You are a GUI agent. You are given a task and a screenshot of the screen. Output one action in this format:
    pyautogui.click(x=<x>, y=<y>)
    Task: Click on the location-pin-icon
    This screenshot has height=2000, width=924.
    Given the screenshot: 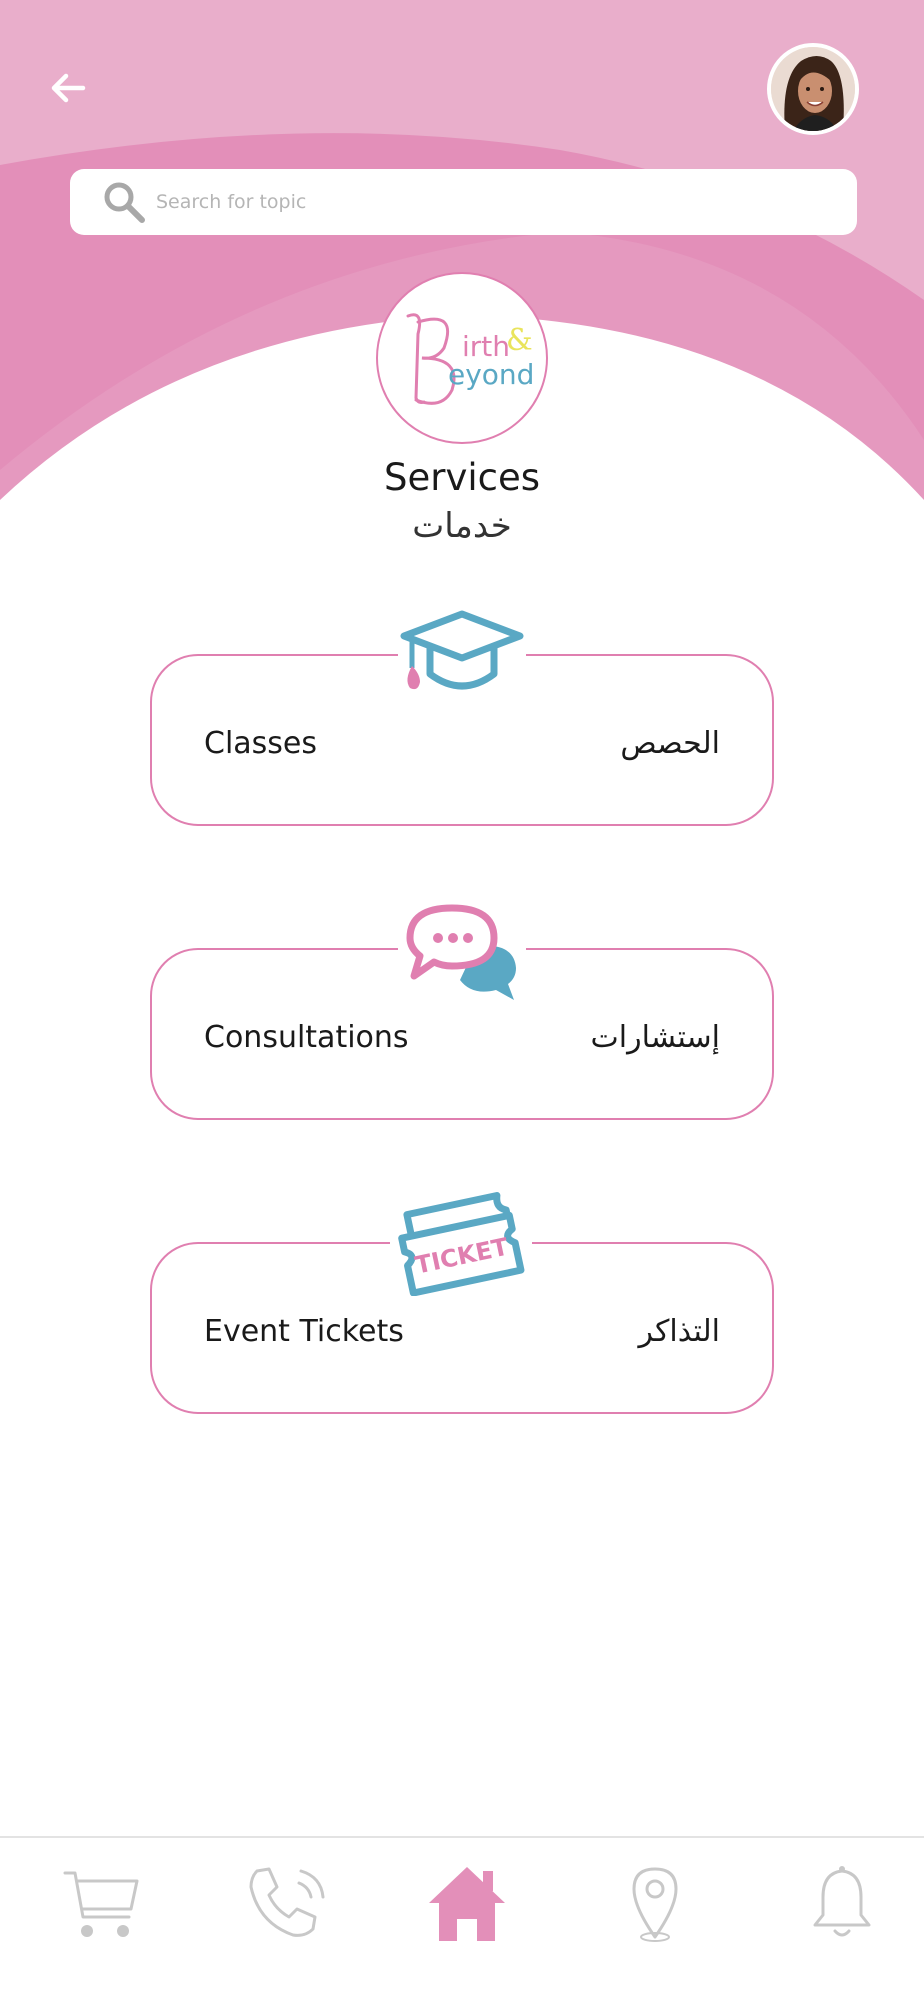 What is the action you would take?
    pyautogui.click(x=655, y=1904)
    